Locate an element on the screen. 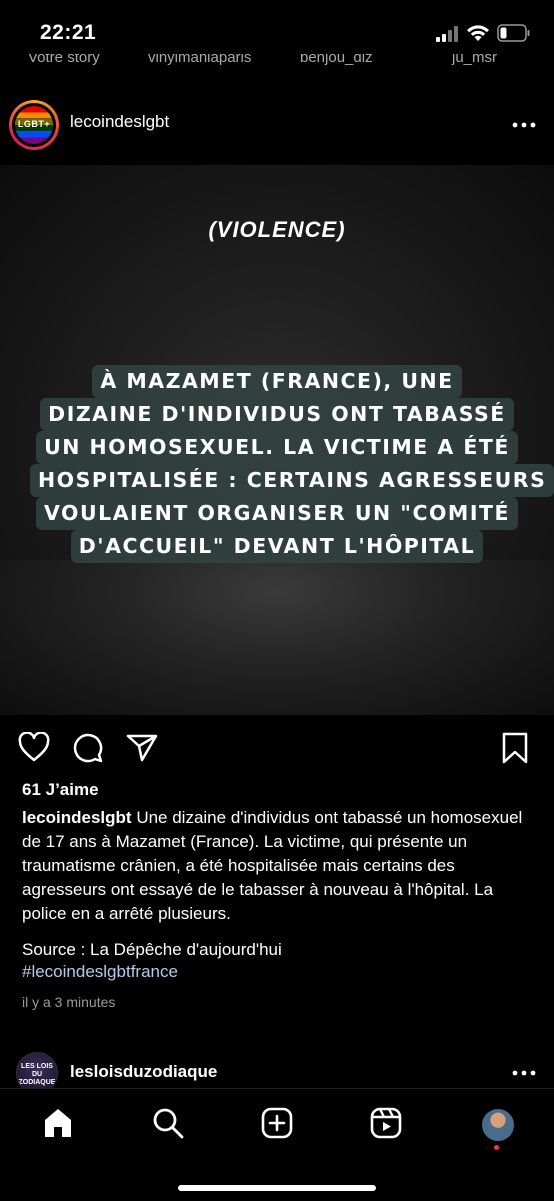  likes-count: 61 J’aime is located at coordinates (60, 790).